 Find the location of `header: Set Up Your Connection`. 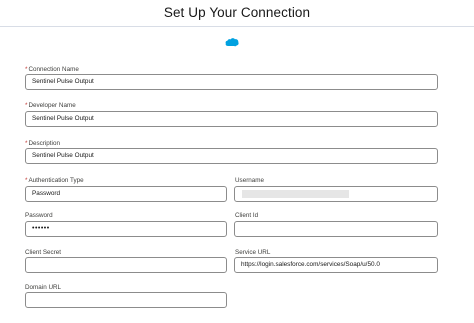

header: Set Up Your Connection is located at coordinates (237, 13).